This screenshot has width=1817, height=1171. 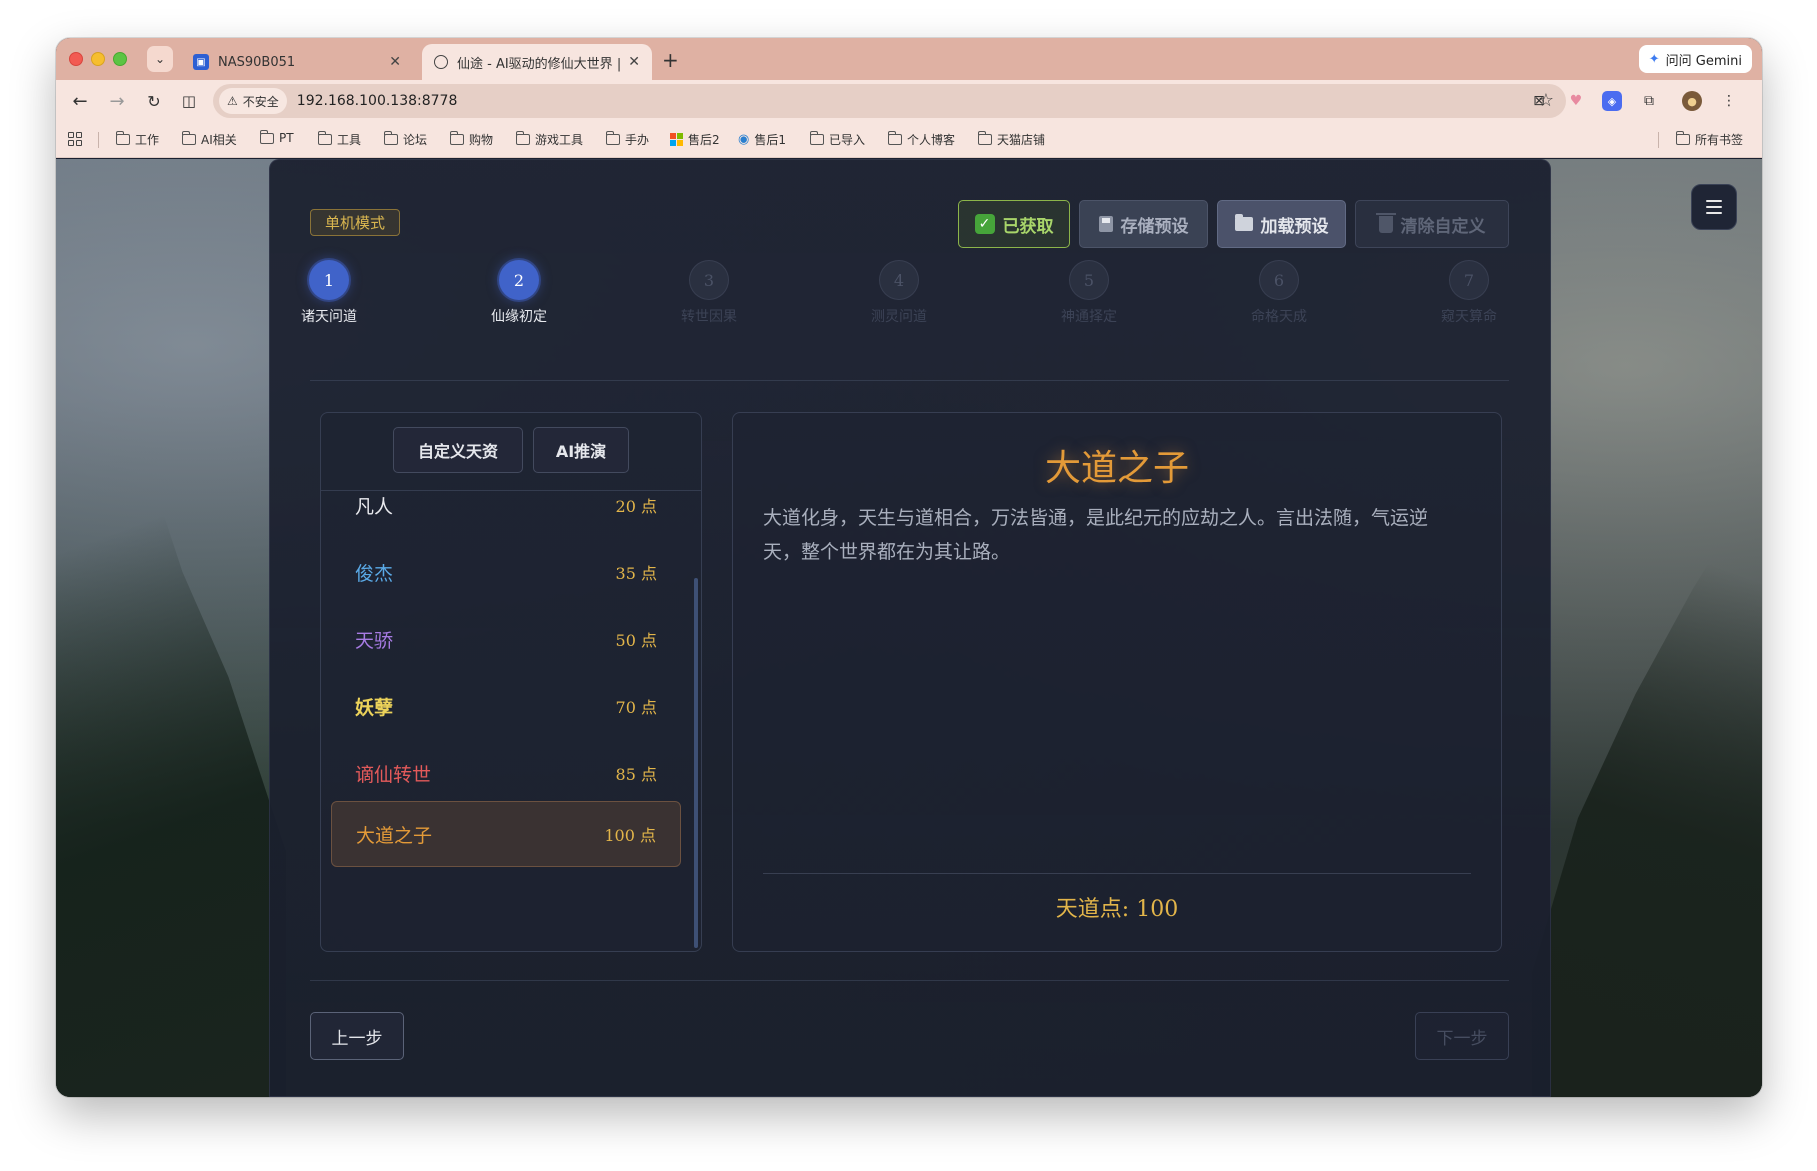 What do you see at coordinates (1143, 224) in the screenshot?
I see `save-preset-button: 存储预设` at bounding box center [1143, 224].